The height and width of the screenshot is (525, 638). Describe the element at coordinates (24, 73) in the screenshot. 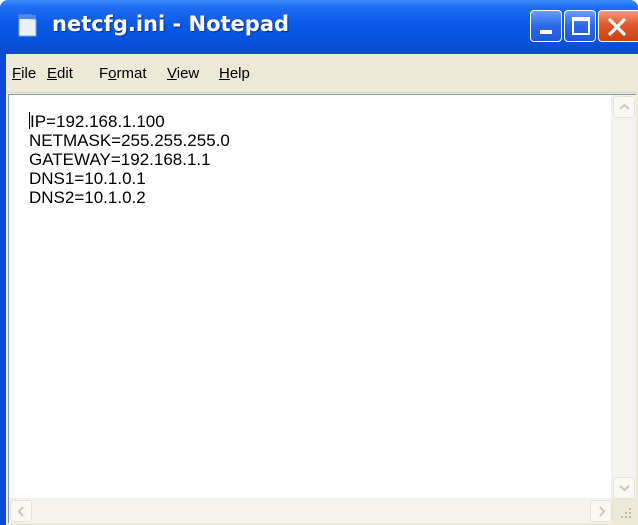

I see `menu-file: File` at that location.